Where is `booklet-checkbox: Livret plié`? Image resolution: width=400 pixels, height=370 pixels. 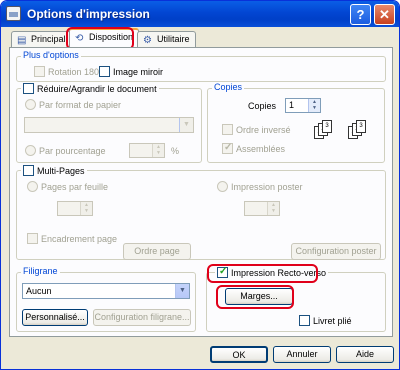
booklet-checkbox: Livret plié is located at coordinates (325, 321).